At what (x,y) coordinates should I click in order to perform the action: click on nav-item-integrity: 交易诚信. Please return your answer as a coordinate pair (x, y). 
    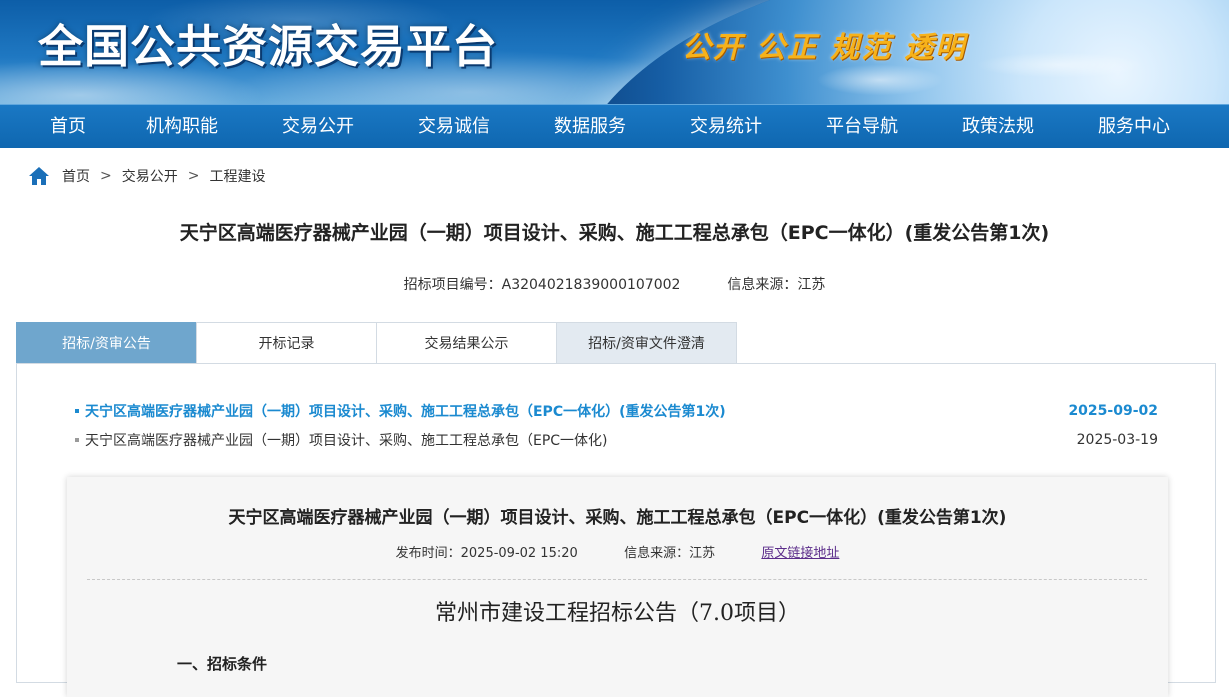
    Looking at the image, I should click on (454, 126).